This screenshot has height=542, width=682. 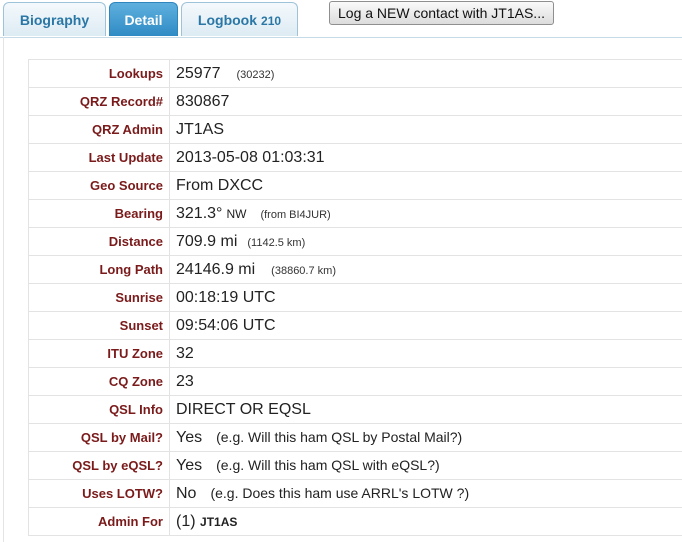 What do you see at coordinates (186, 521) in the screenshot?
I see `admin-for-count: (1)` at bounding box center [186, 521].